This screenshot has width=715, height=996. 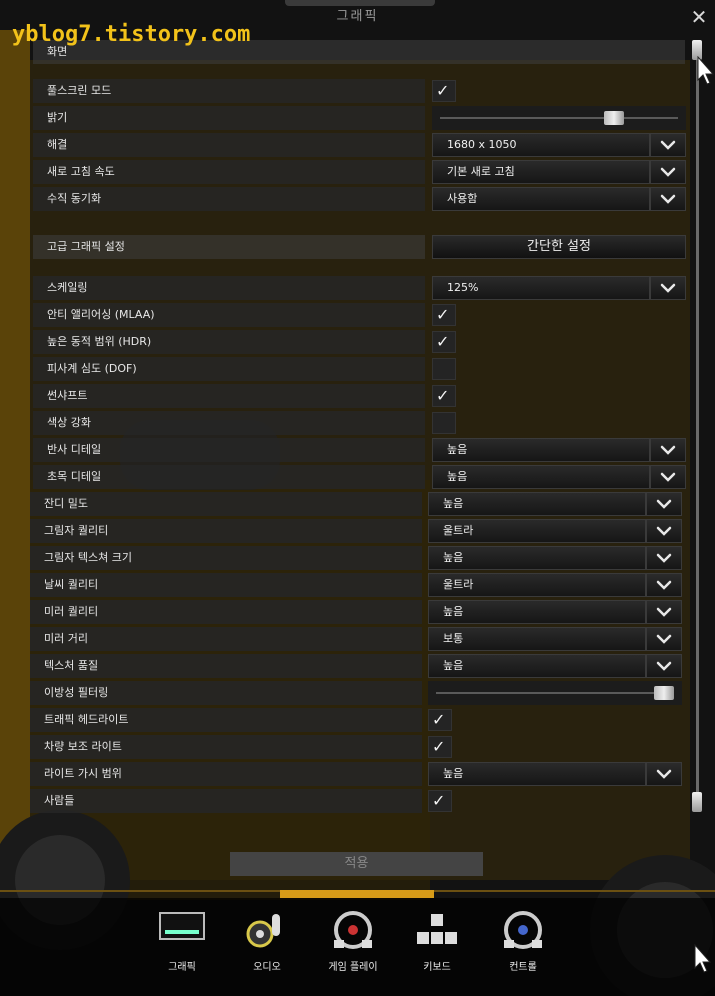 What do you see at coordinates (229, 477) in the screenshot?
I see `setting-label: 초목 디테일` at bounding box center [229, 477].